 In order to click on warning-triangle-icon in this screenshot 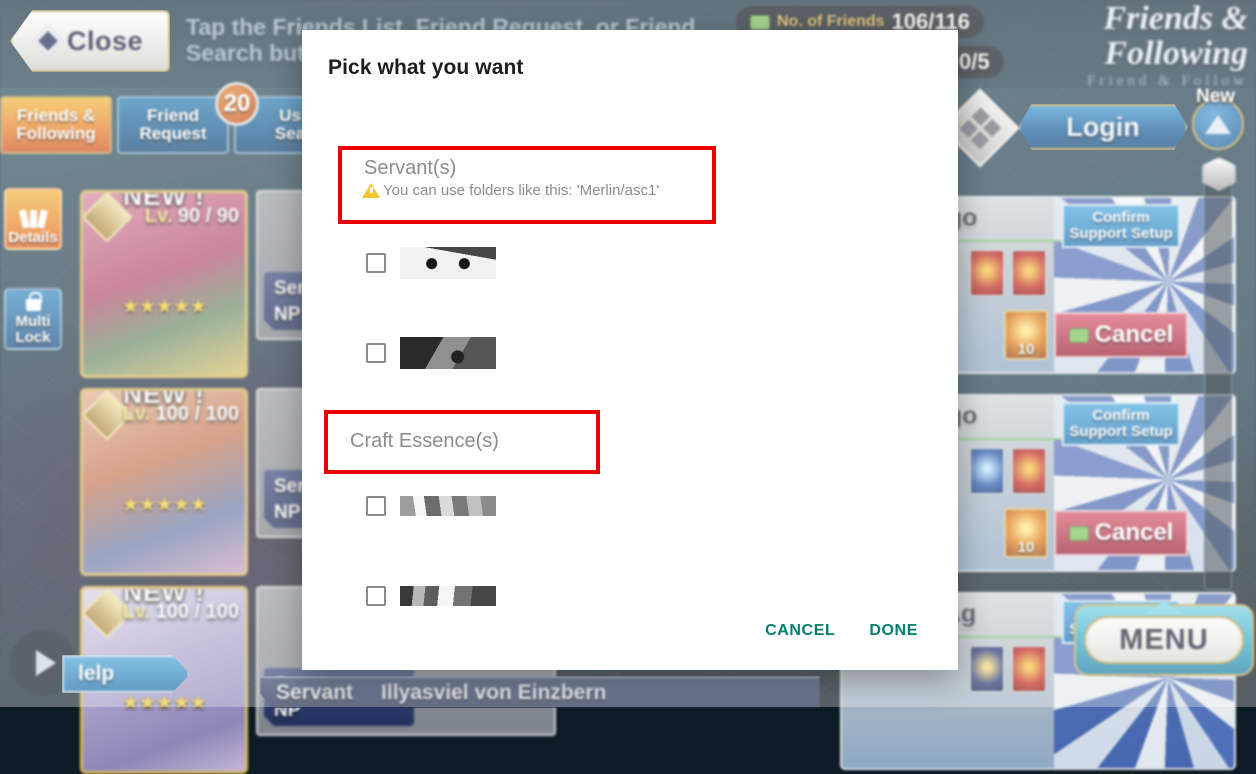, I will do `click(371, 190)`.